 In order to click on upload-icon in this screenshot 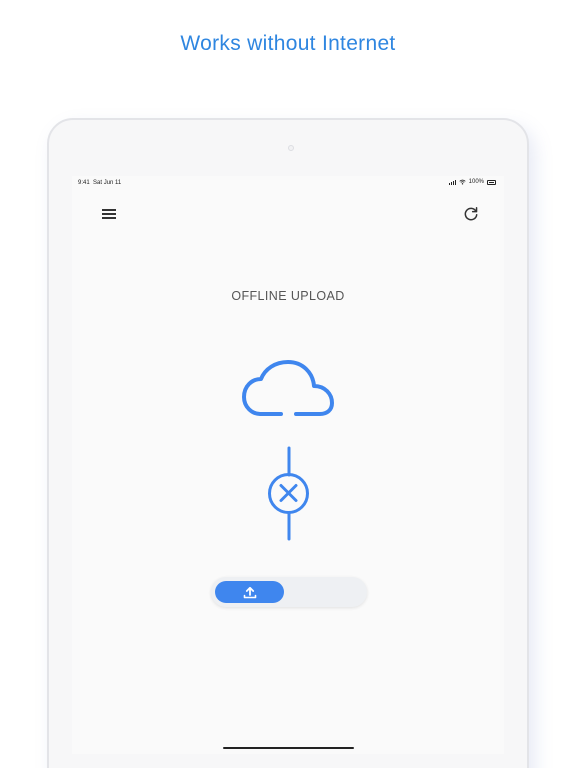, I will do `click(249, 592)`.